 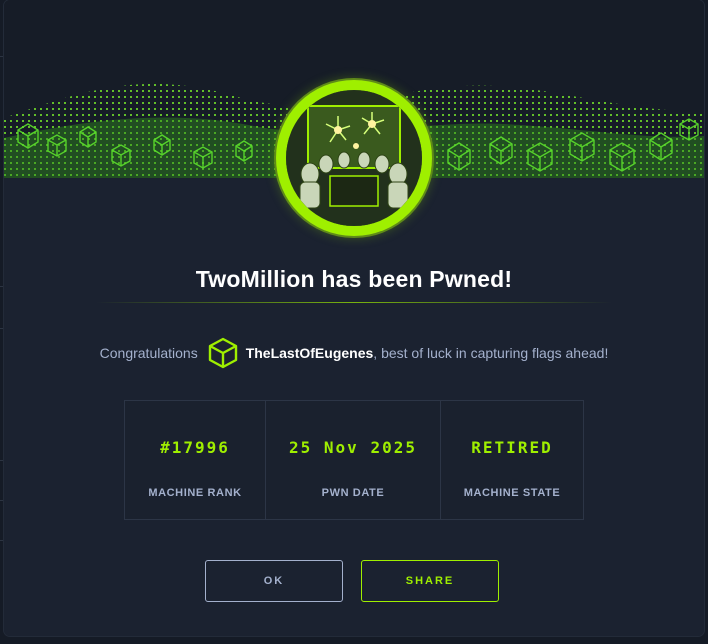 What do you see at coordinates (512, 493) in the screenshot?
I see `stat-label: MACHINE STATE` at bounding box center [512, 493].